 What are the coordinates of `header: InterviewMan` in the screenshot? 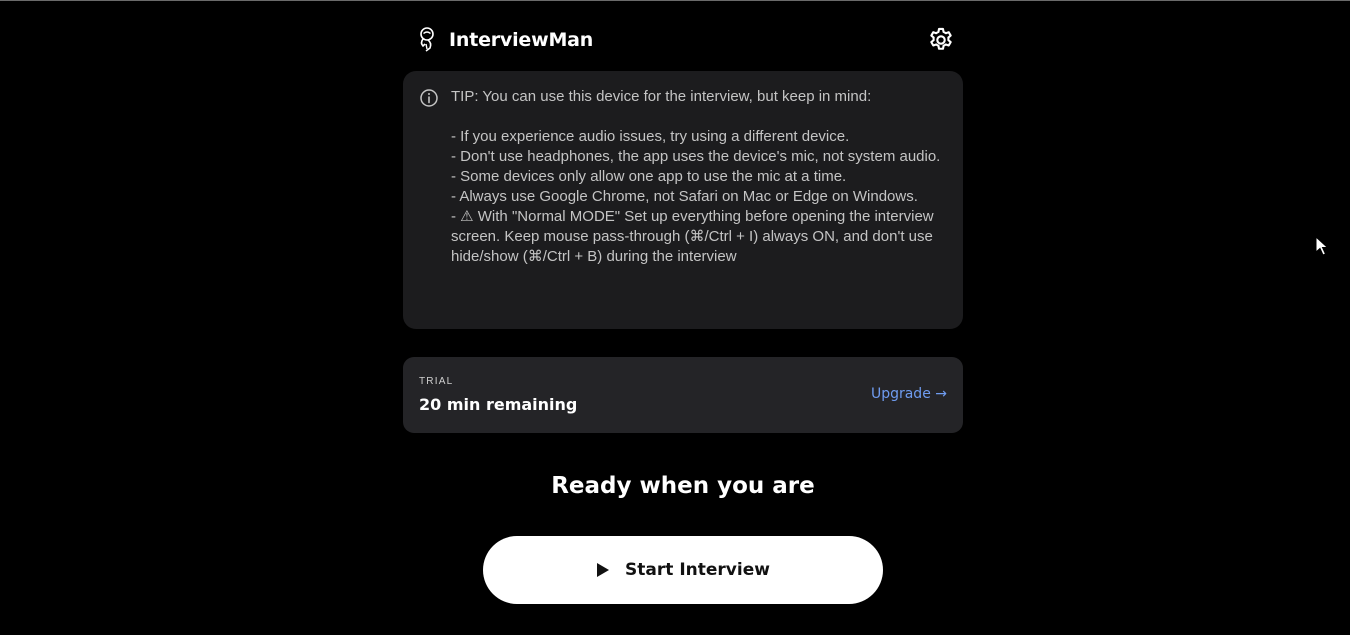 It's located at (683, 40).